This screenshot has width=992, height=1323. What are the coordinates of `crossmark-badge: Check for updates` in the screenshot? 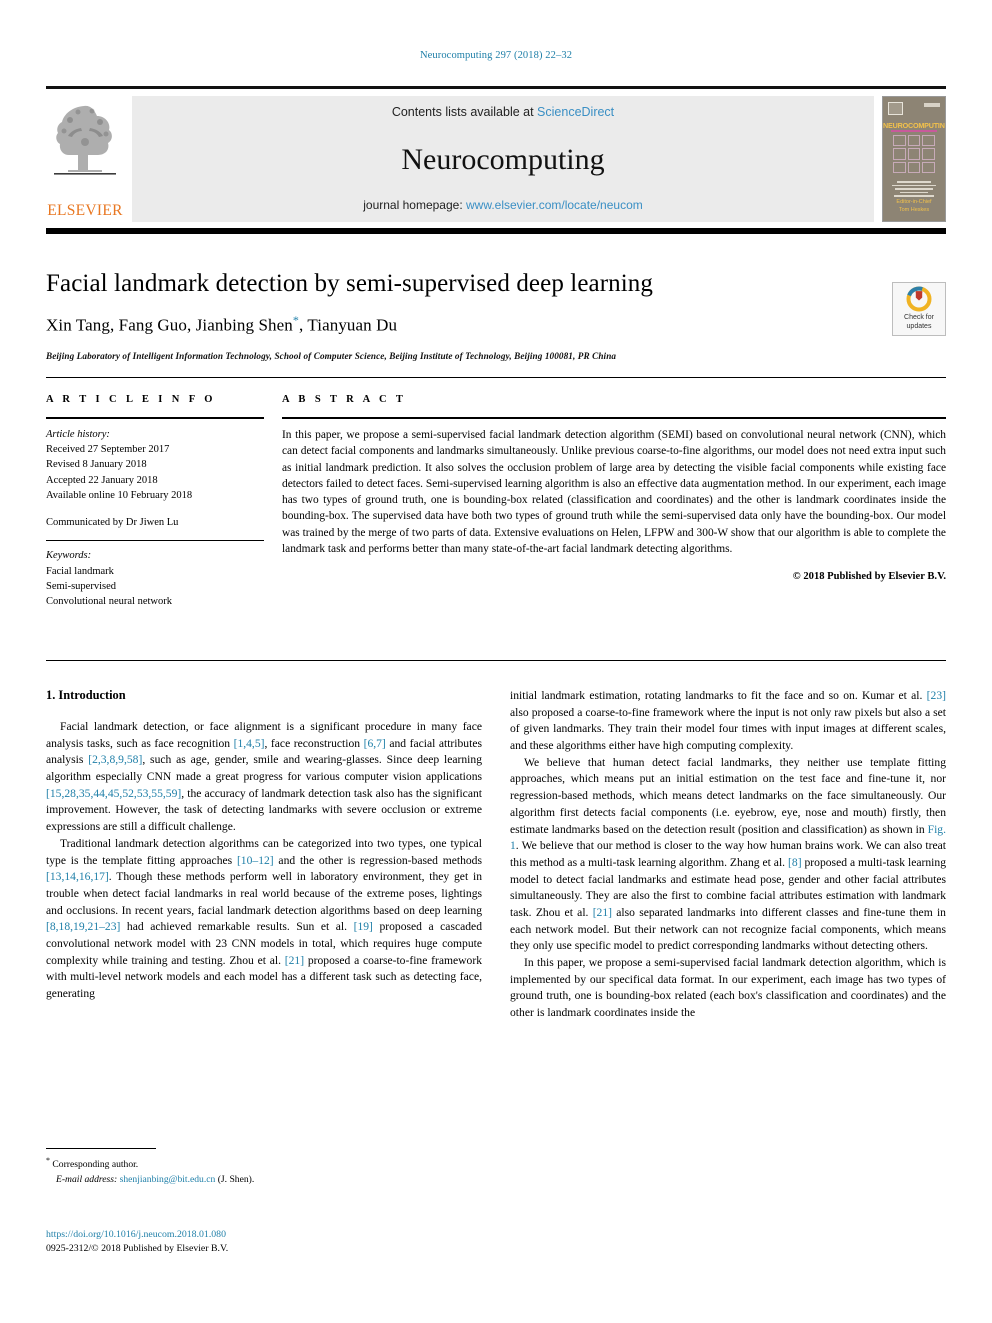 It's located at (919, 309).